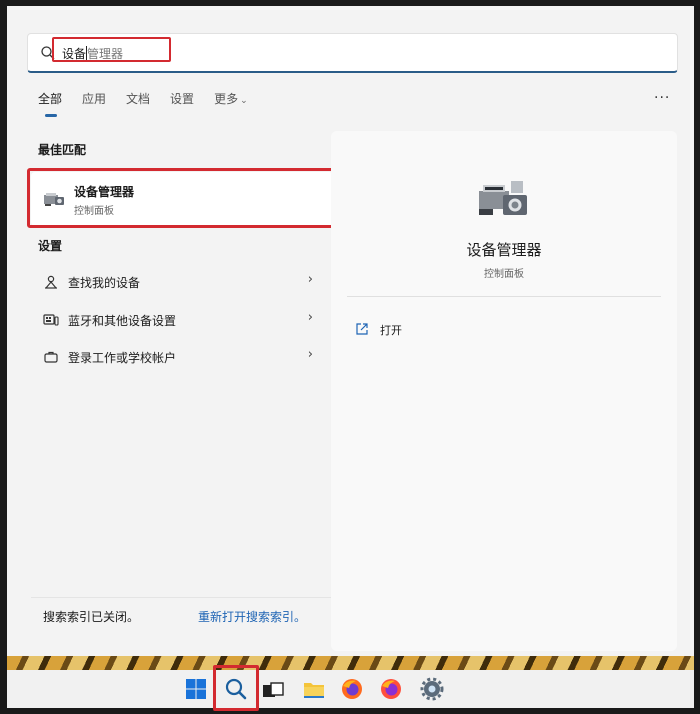 The image size is (700, 714). Describe the element at coordinates (51, 357) in the screenshot. I see `briefcase-icon` at that location.